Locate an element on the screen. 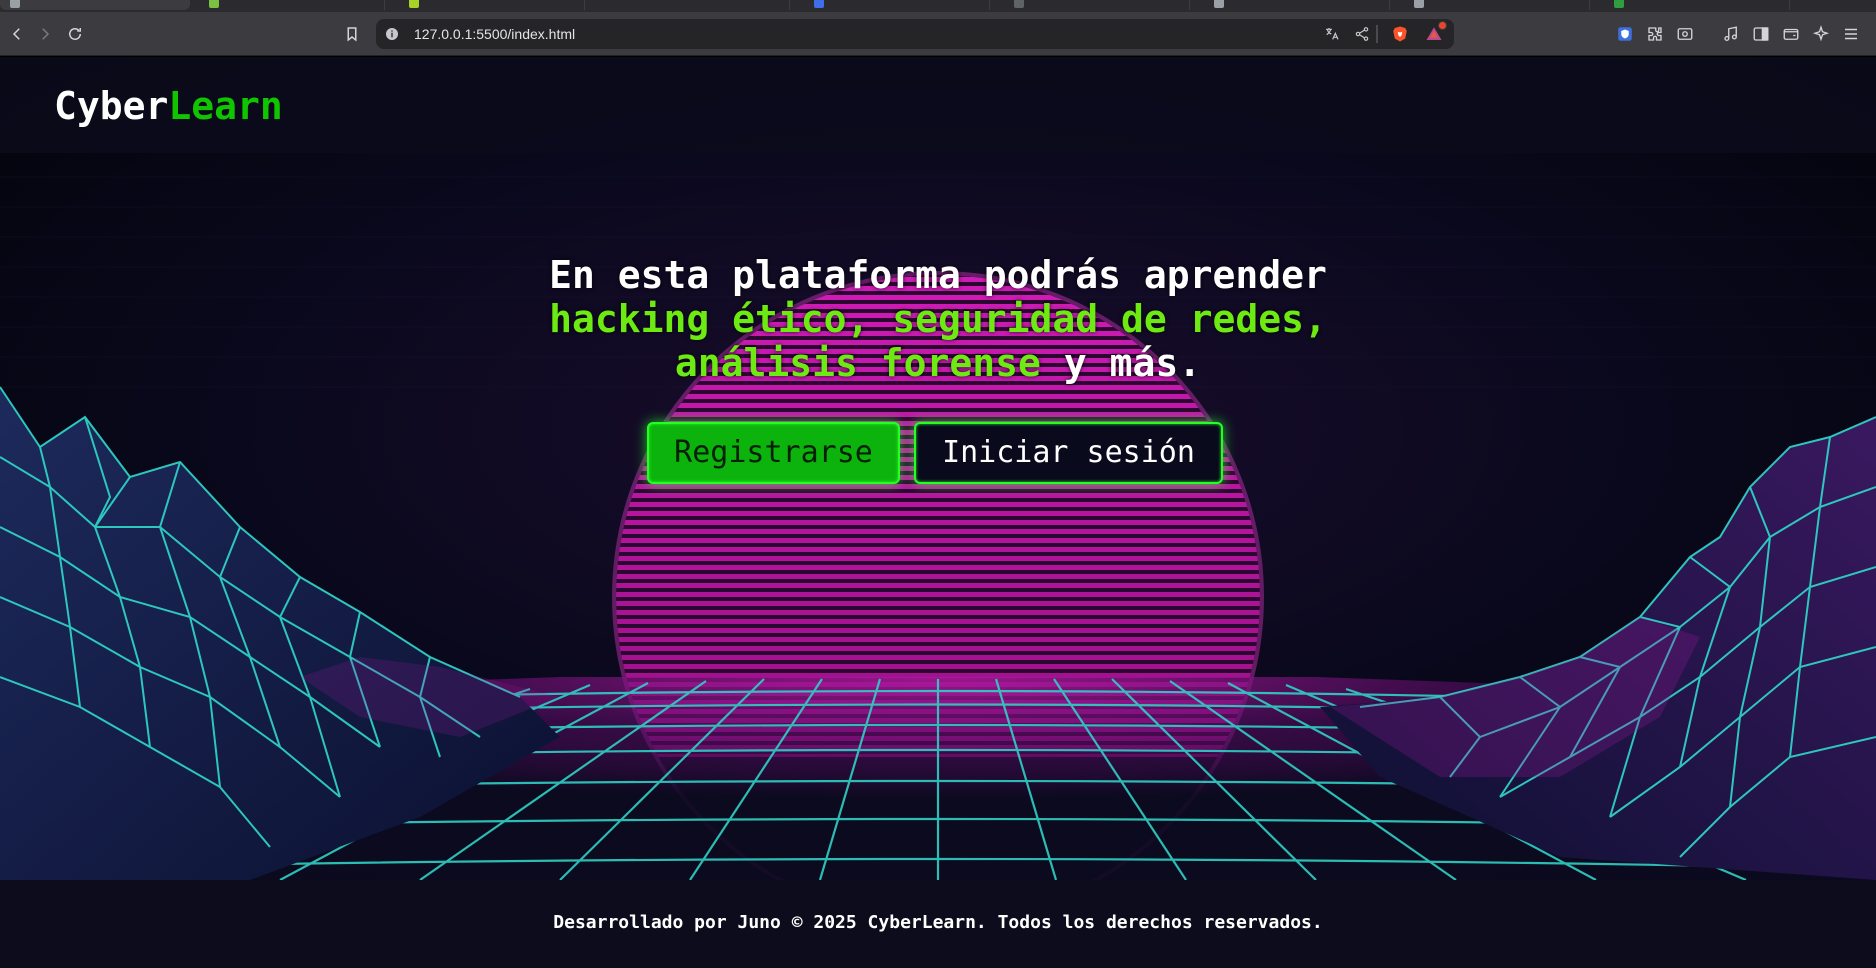  wallet-button is located at coordinates (1791, 34).